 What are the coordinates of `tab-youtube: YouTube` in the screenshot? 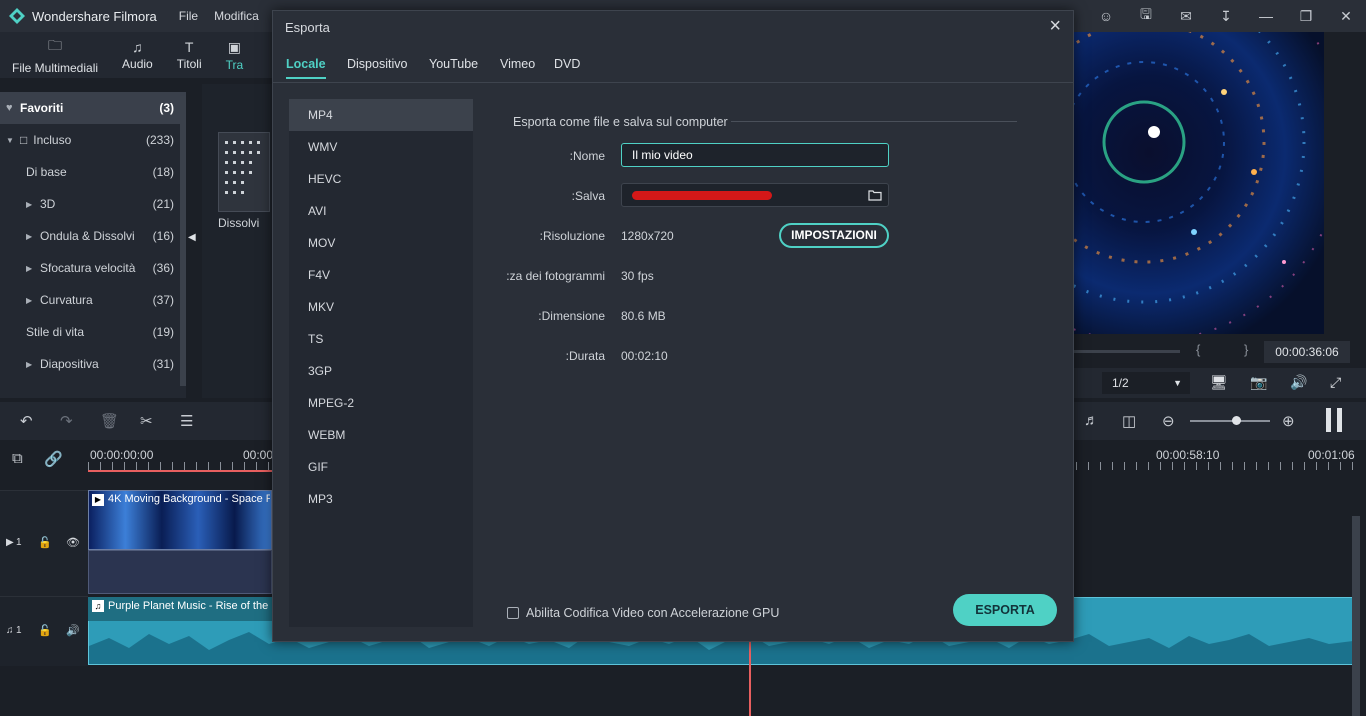 It's located at (453, 67).